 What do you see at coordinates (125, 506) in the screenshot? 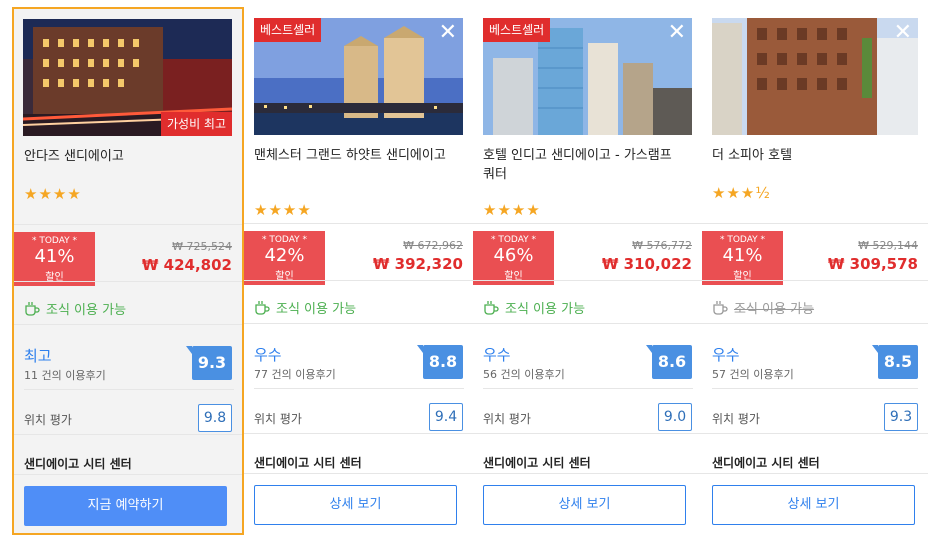
I see `book-now-button: 지금 예약하기` at bounding box center [125, 506].